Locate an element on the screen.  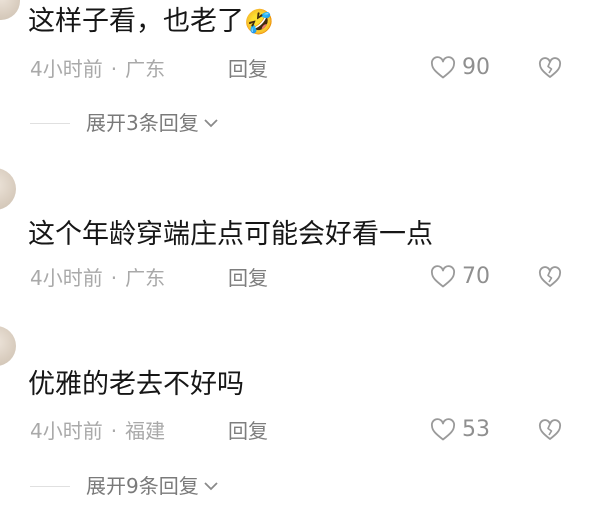
expand-replies-button: 展开9条回复 is located at coordinates (124, 486).